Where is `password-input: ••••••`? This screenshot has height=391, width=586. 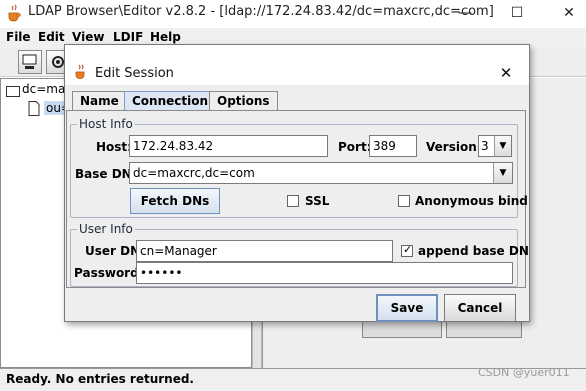 password-input: •••••• is located at coordinates (324, 273).